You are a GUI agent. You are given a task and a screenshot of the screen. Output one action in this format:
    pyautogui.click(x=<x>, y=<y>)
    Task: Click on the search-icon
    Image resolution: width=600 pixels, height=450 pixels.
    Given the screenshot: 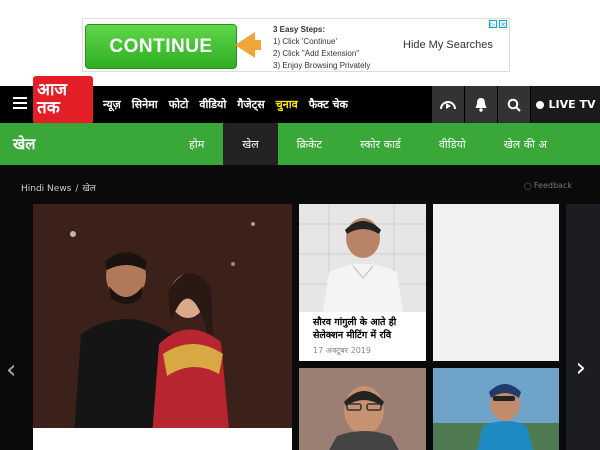 What is the action you would take?
    pyautogui.click(x=514, y=104)
    